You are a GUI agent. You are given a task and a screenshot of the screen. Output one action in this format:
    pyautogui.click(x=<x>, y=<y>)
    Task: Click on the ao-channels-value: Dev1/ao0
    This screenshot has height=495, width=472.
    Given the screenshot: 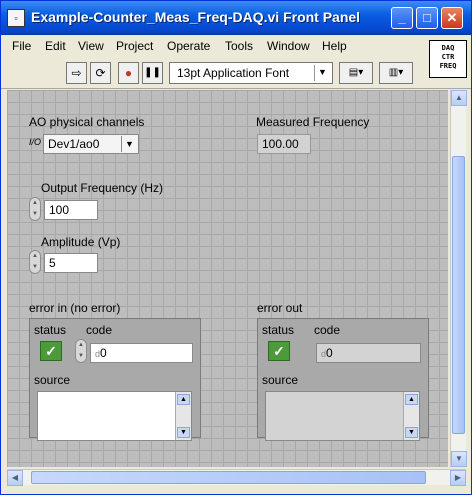 What is the action you would take?
    pyautogui.click(x=74, y=144)
    